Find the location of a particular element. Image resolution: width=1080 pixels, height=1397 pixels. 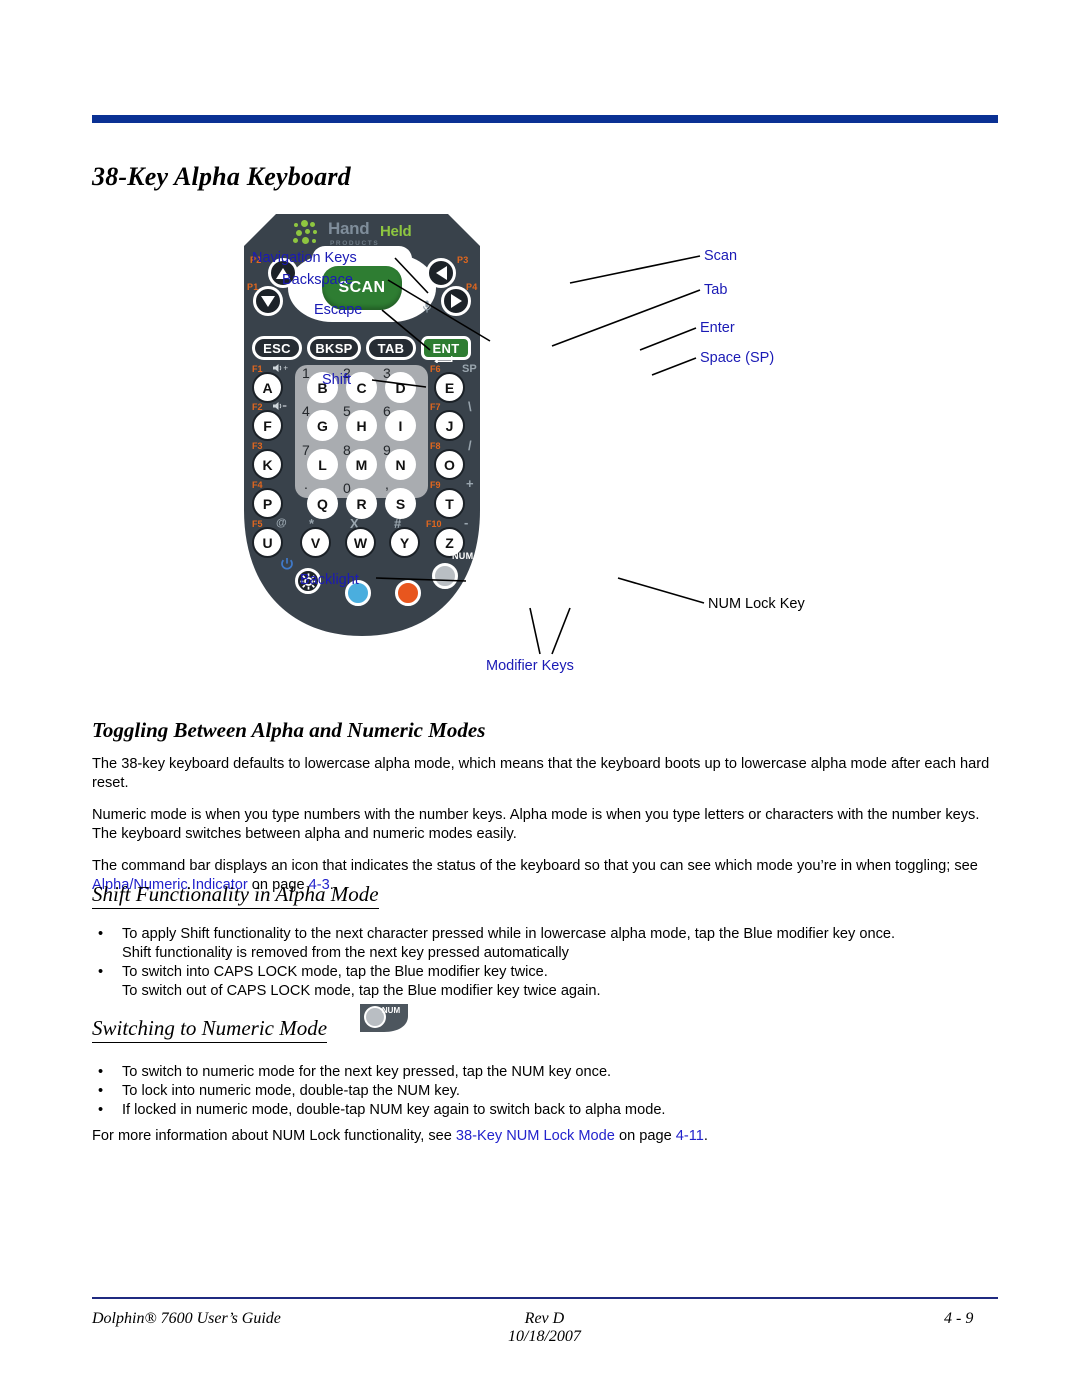

volume-down-icon is located at coordinates (280, 406).